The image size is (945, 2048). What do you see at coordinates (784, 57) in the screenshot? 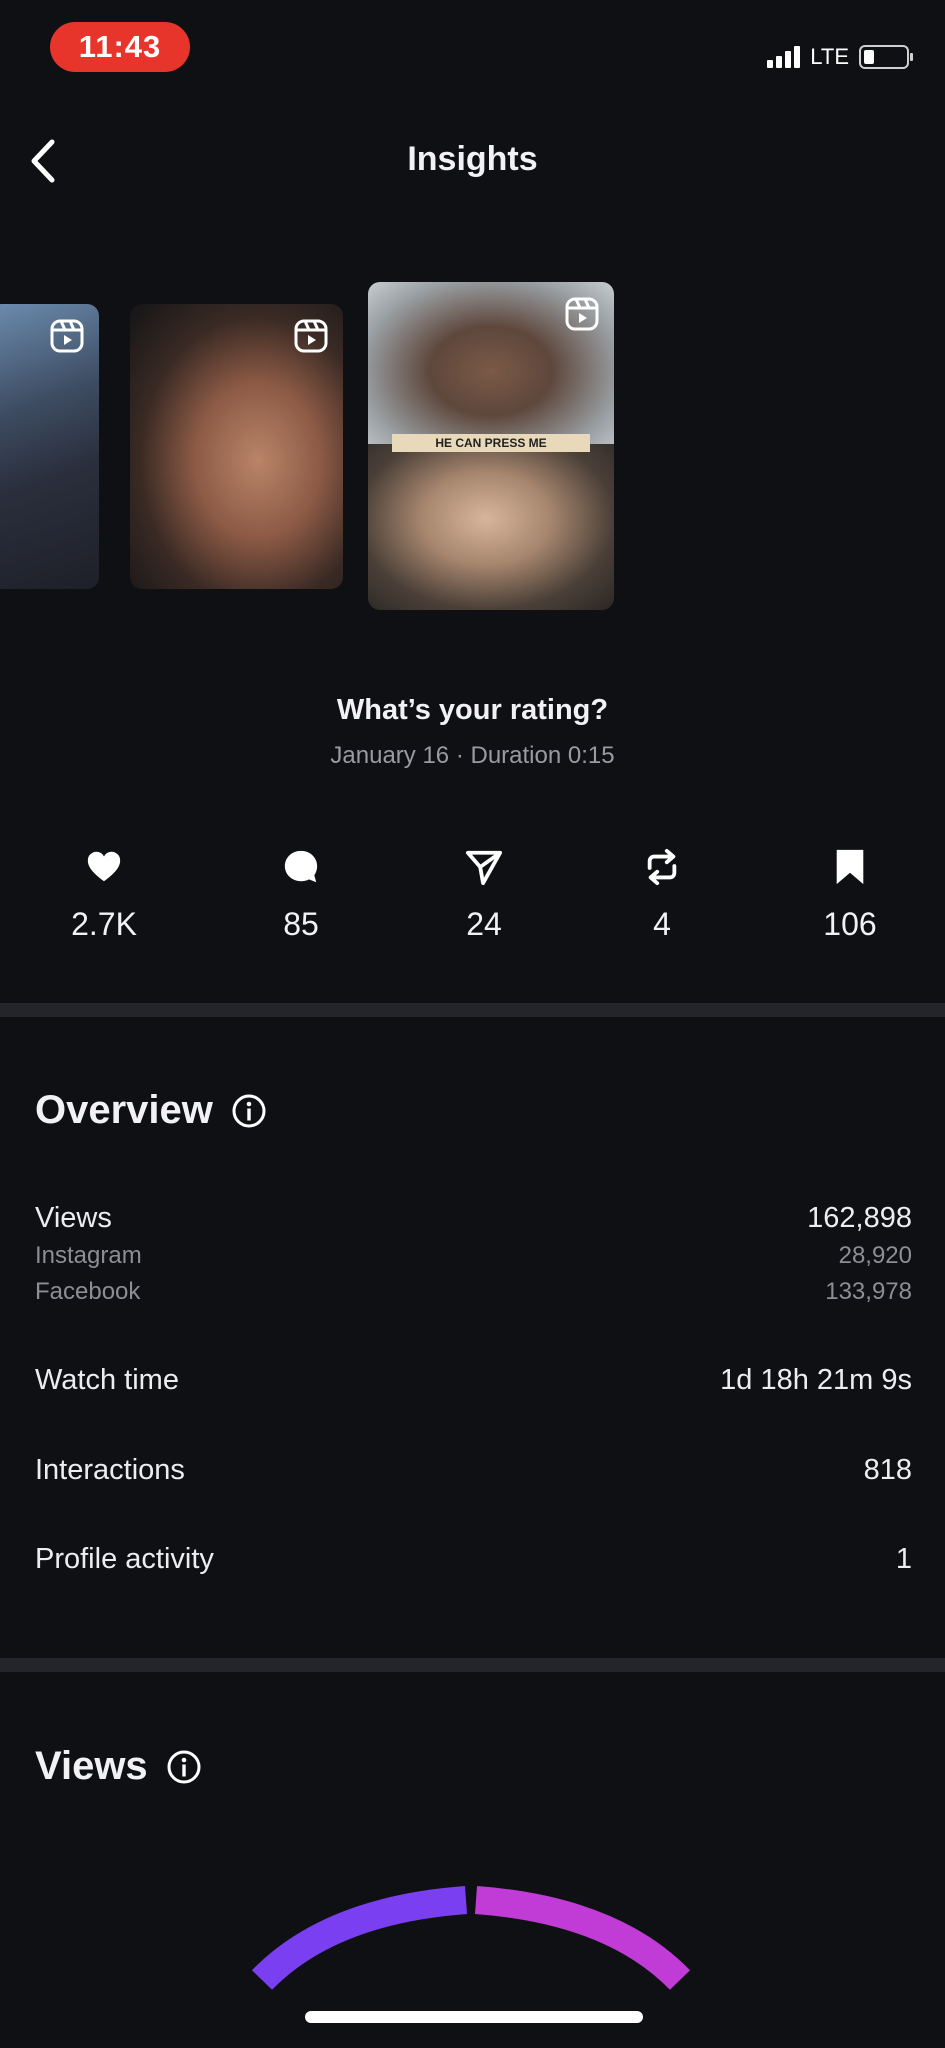
I see `signal-icon` at bounding box center [784, 57].